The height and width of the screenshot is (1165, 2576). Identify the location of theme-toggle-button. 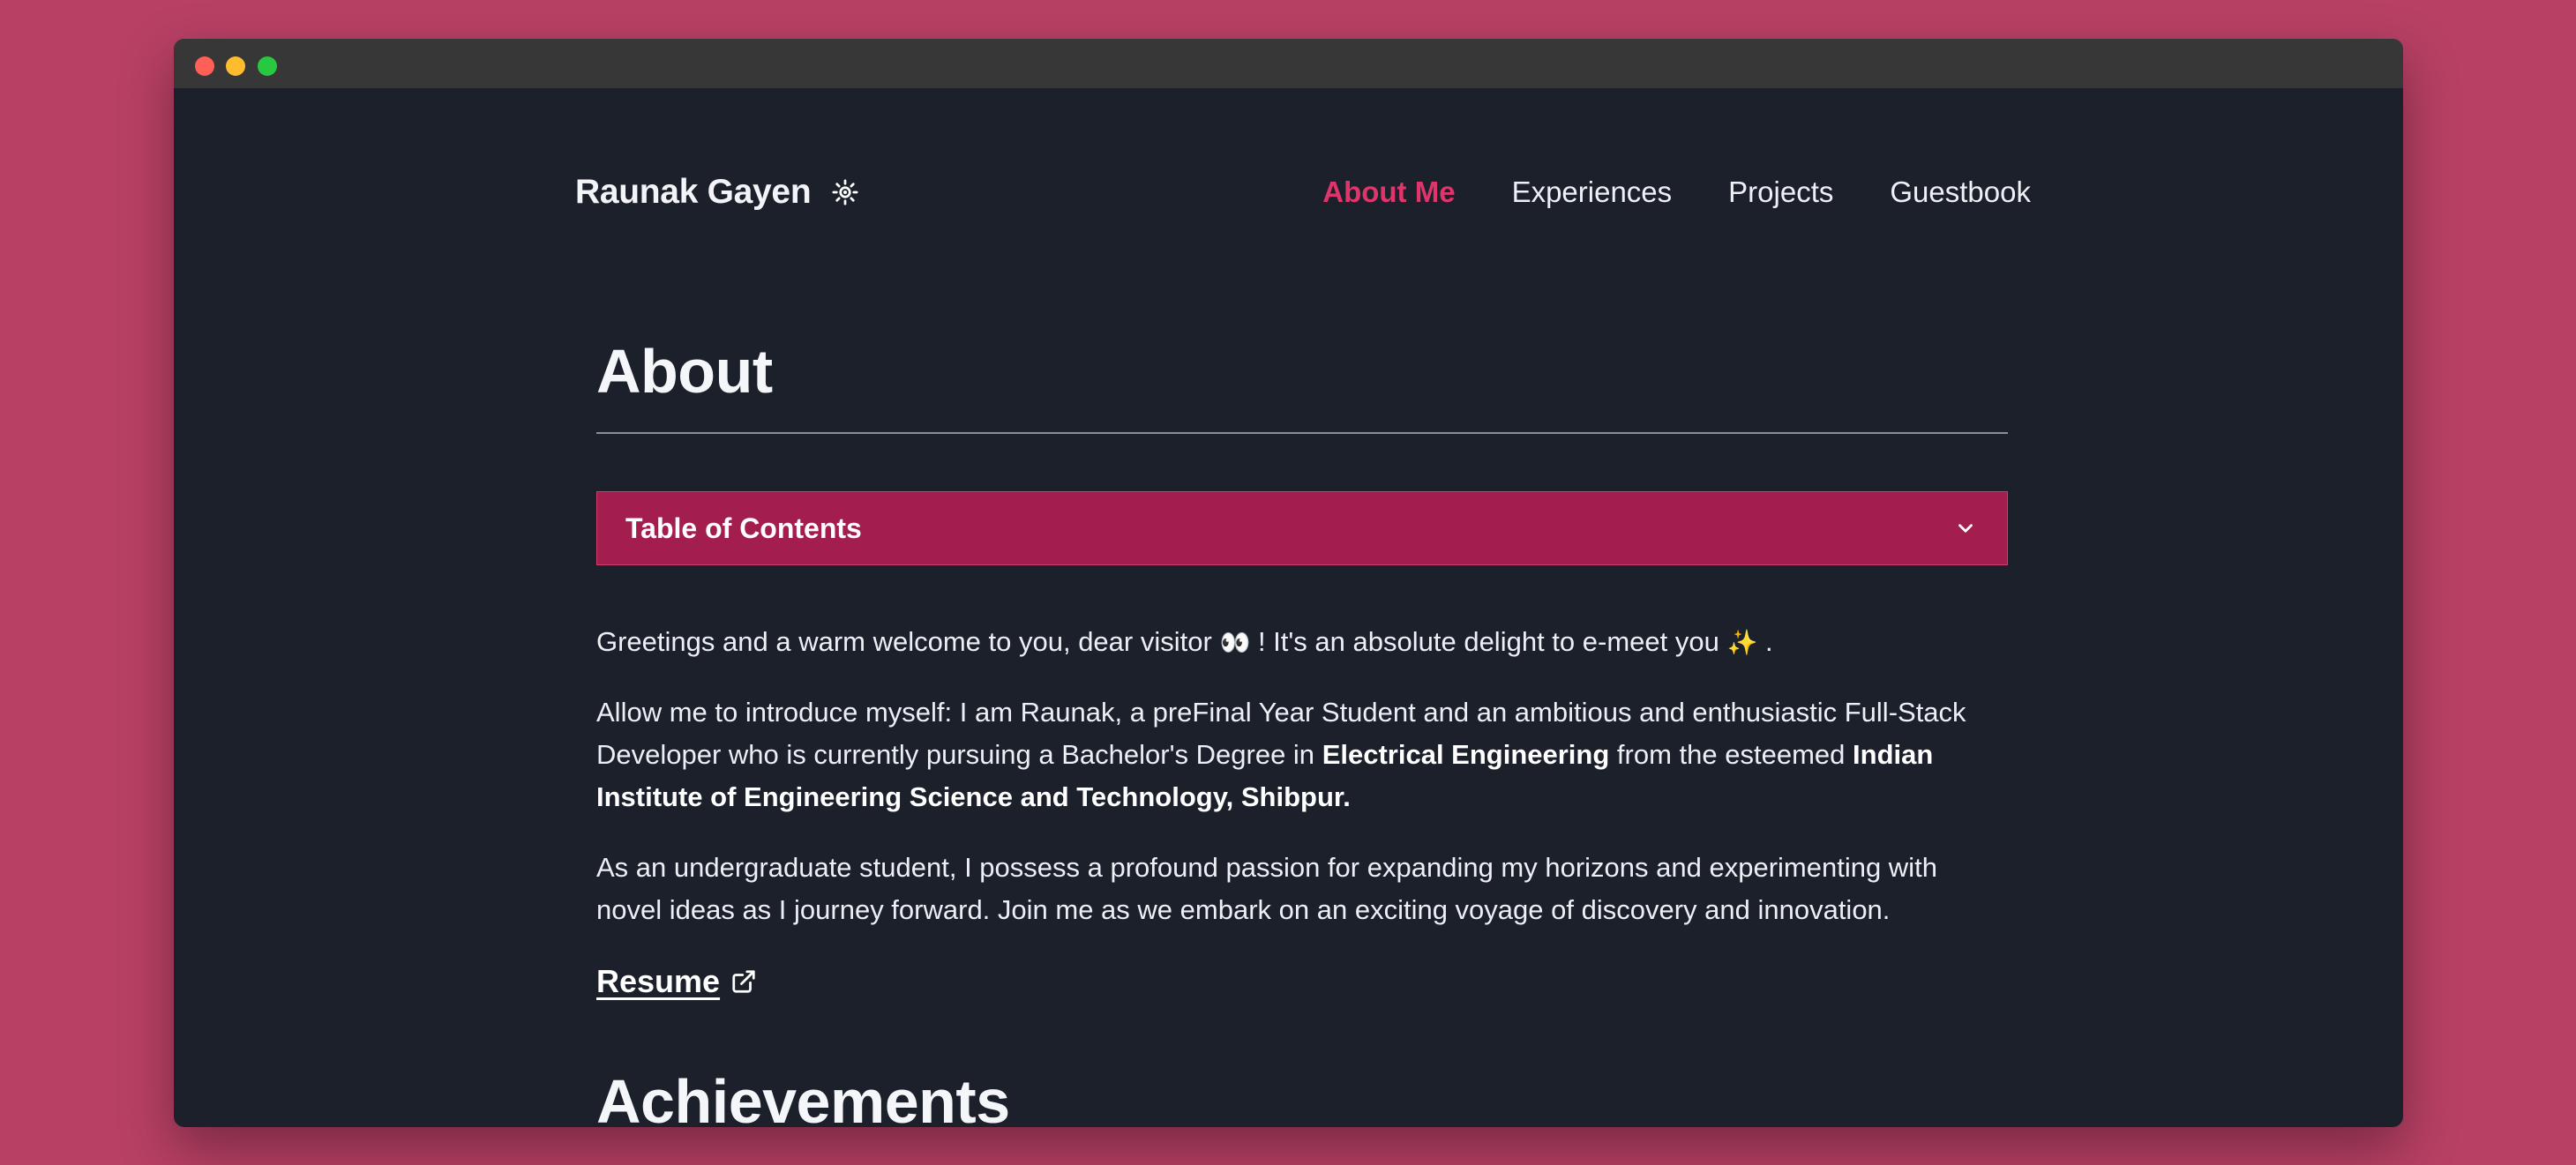
(845, 192).